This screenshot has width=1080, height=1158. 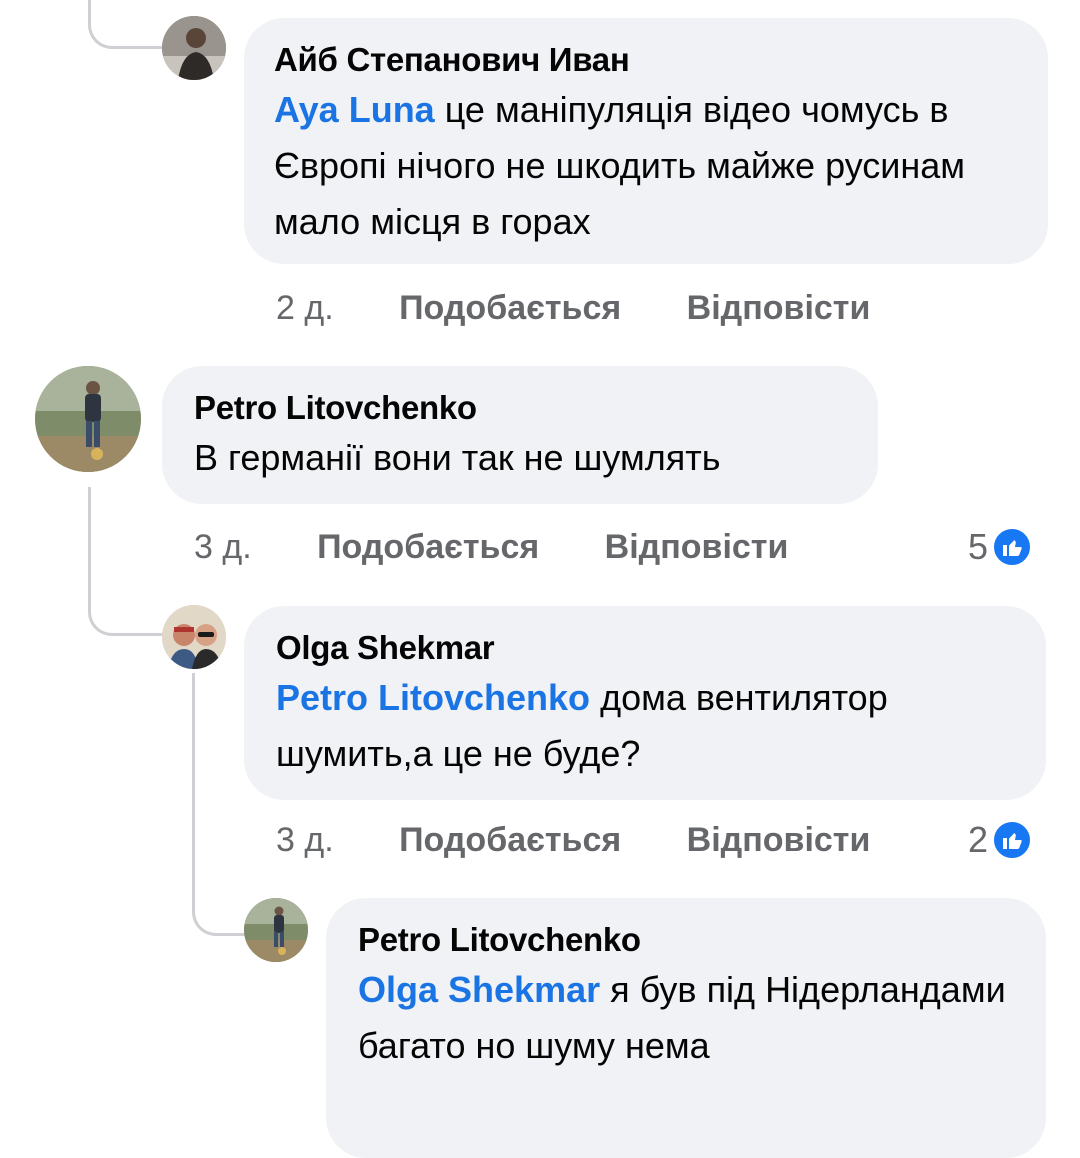 I want to click on reaction-count: 5, so click(x=1000, y=547).